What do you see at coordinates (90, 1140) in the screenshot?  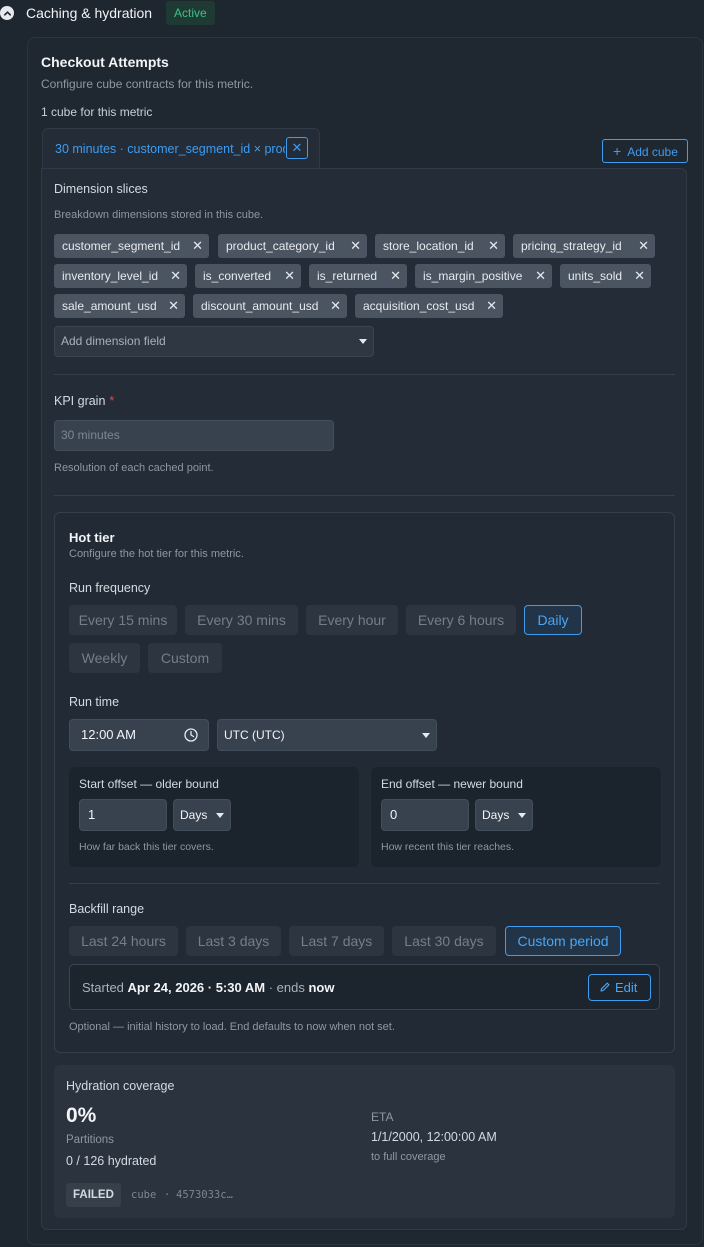 I see `partitions-label: Partitions` at bounding box center [90, 1140].